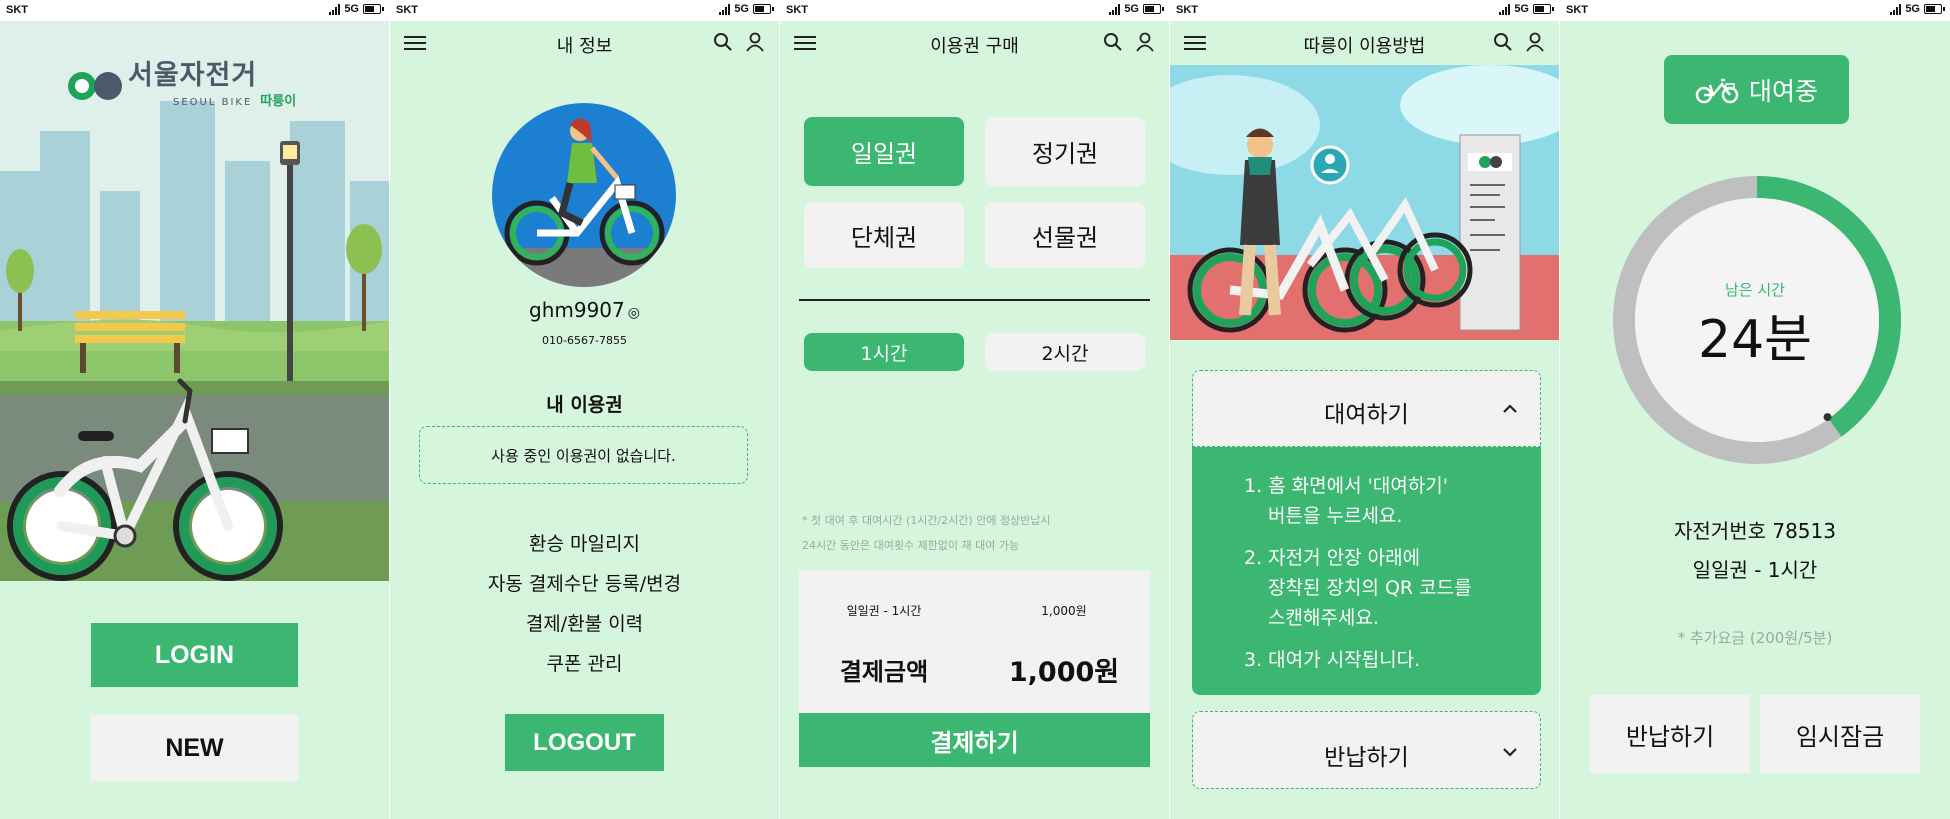 This screenshot has width=1950, height=819. Describe the element at coordinates (634, 313) in the screenshot. I see `settings-icon: ◎` at that location.